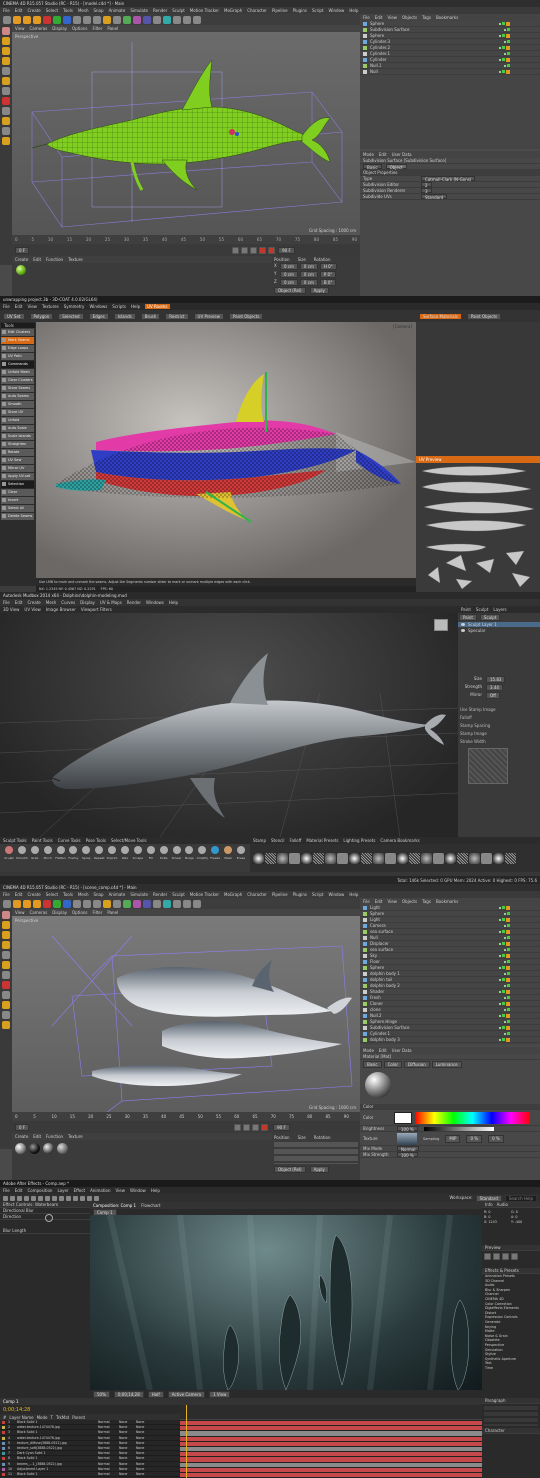  What do you see at coordinates (42, 840) in the screenshot?
I see `tool-tab-paint-tools: Paint Tools` at bounding box center [42, 840].